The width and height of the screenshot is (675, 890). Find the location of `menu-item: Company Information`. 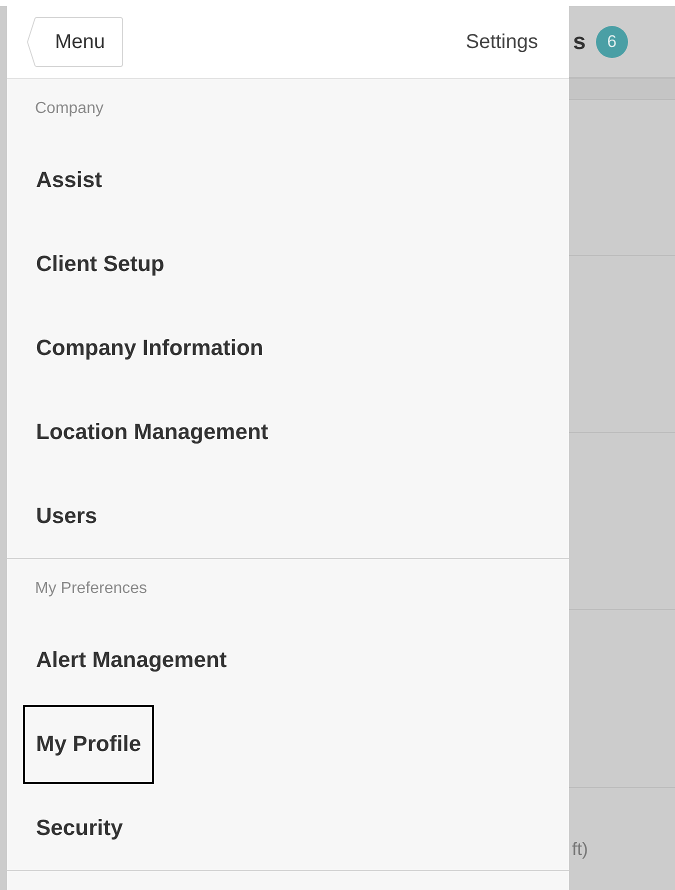

menu-item: Company Information is located at coordinates (149, 348).